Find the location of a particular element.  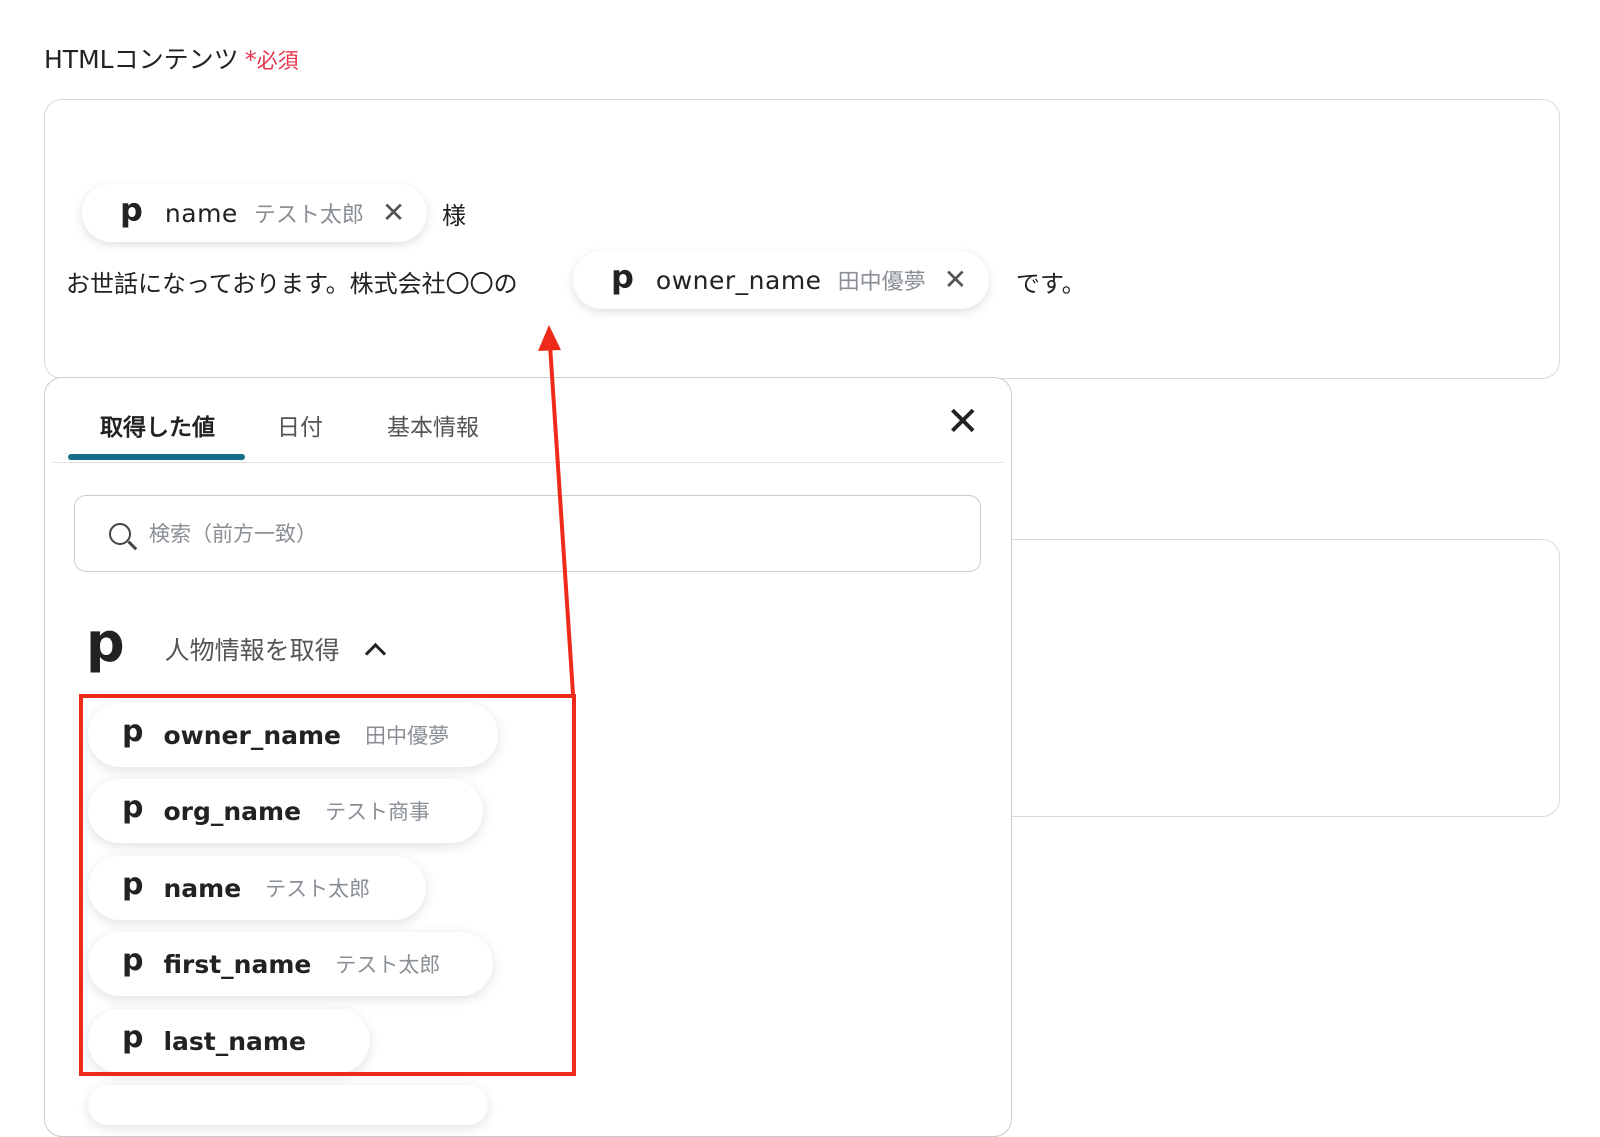

variable-item-partial is located at coordinates (288, 1105).